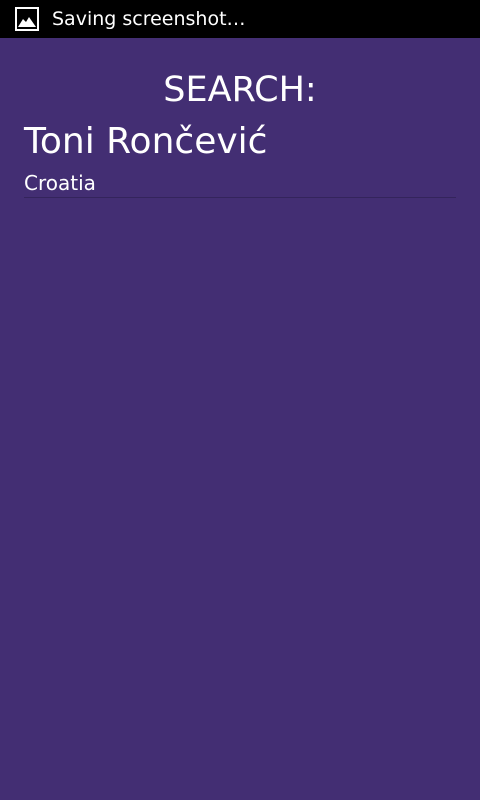 The width and height of the screenshot is (480, 800). I want to click on list-item: Toni Rončević Croatia, so click(240, 159).